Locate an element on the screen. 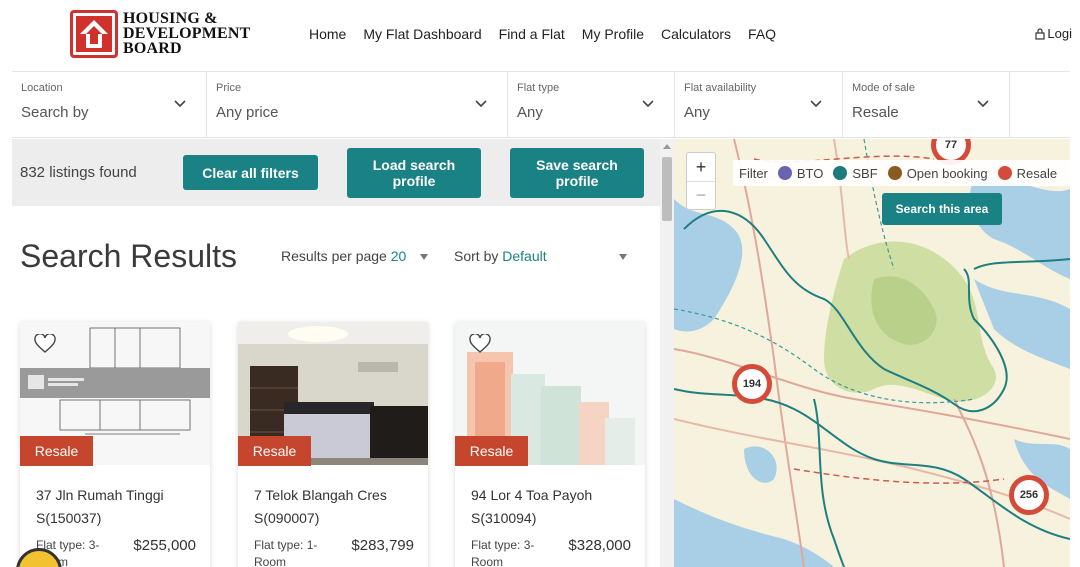  logo-wordmark: HOUSING & DEVELOPMENT BOARD is located at coordinates (187, 33).